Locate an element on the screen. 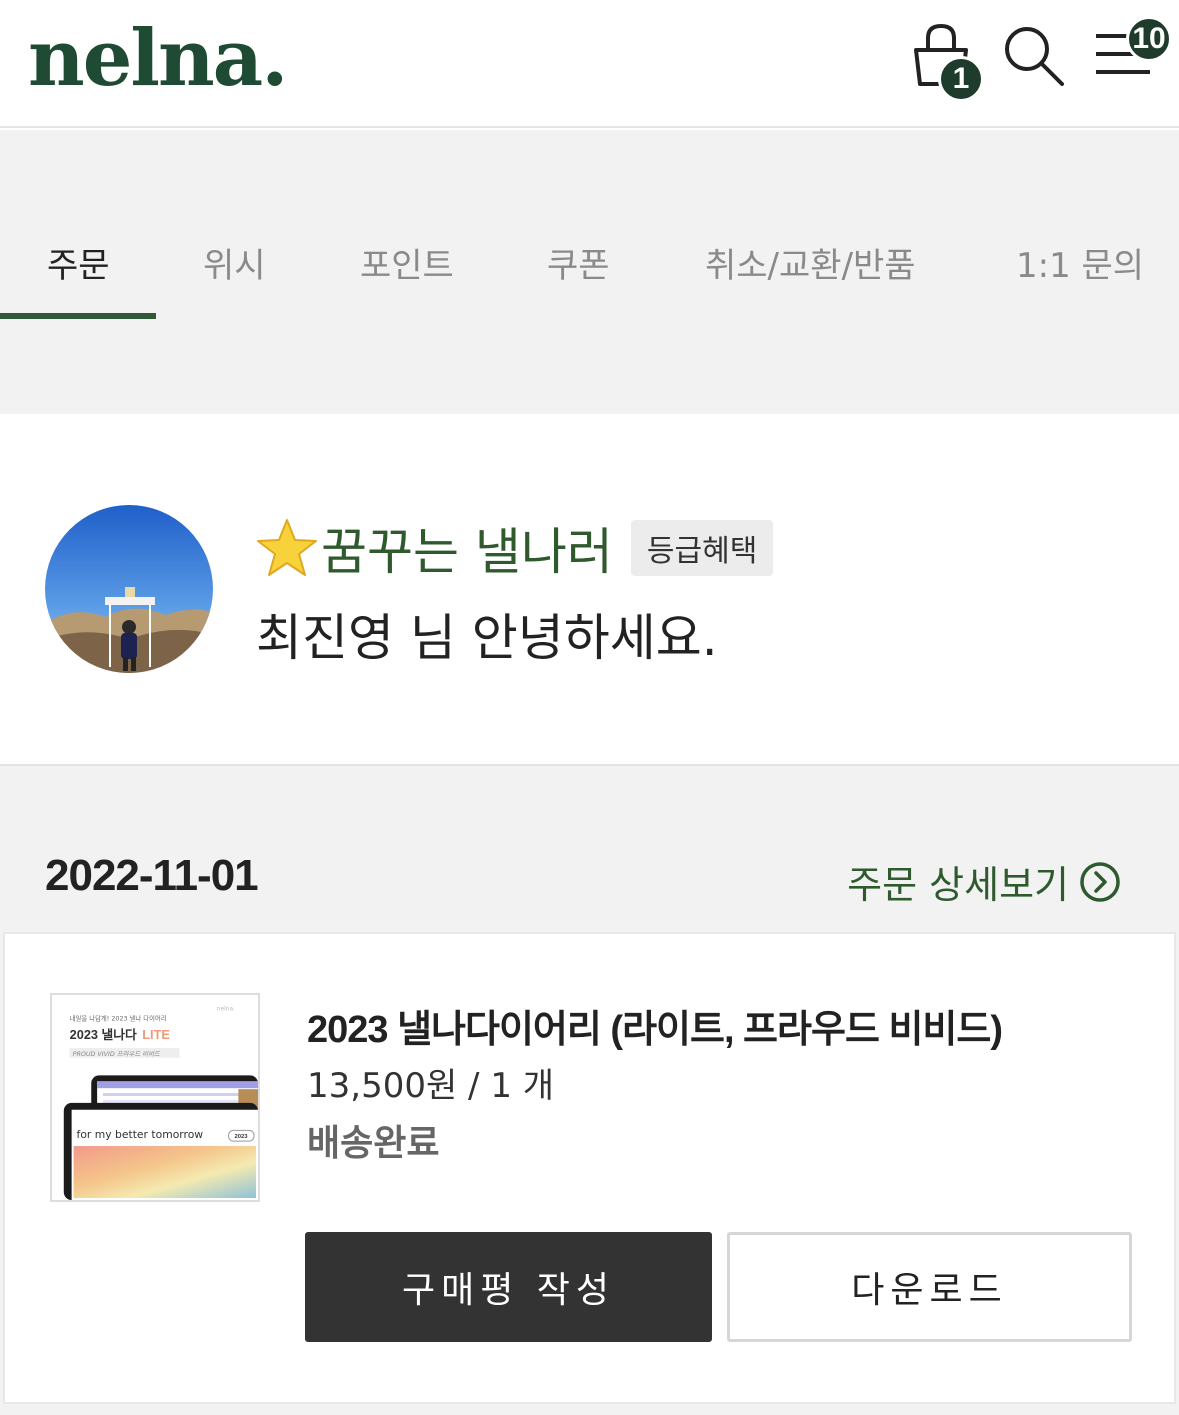  order-date: 2022-11-01 is located at coordinates (152, 875).